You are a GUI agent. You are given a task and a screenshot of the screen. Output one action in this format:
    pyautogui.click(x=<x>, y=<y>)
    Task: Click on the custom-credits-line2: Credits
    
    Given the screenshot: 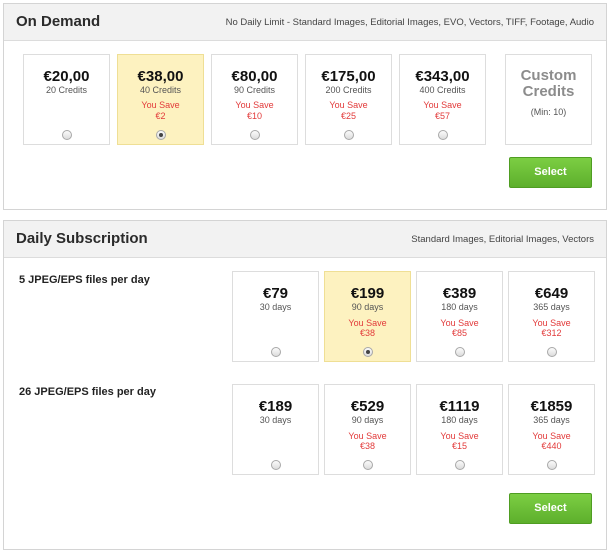 What is the action you would take?
    pyautogui.click(x=548, y=91)
    